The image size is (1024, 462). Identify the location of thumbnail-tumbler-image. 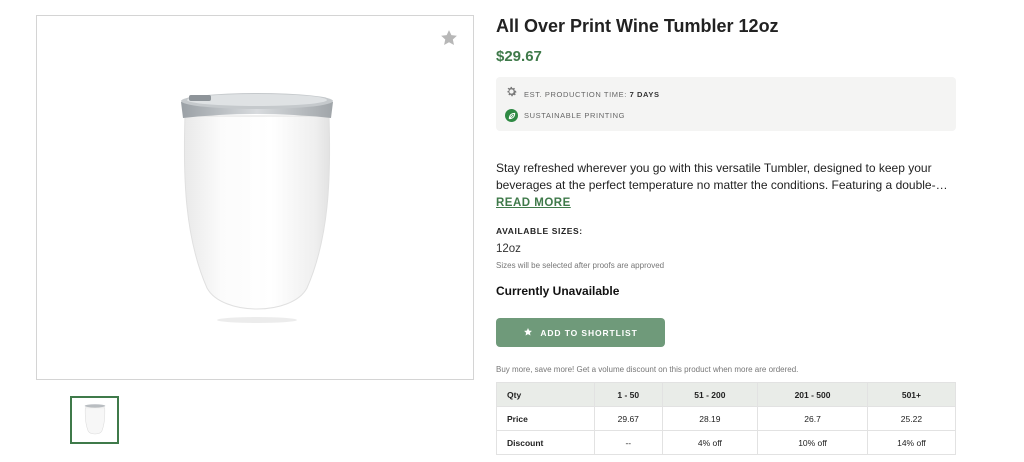
(94, 419).